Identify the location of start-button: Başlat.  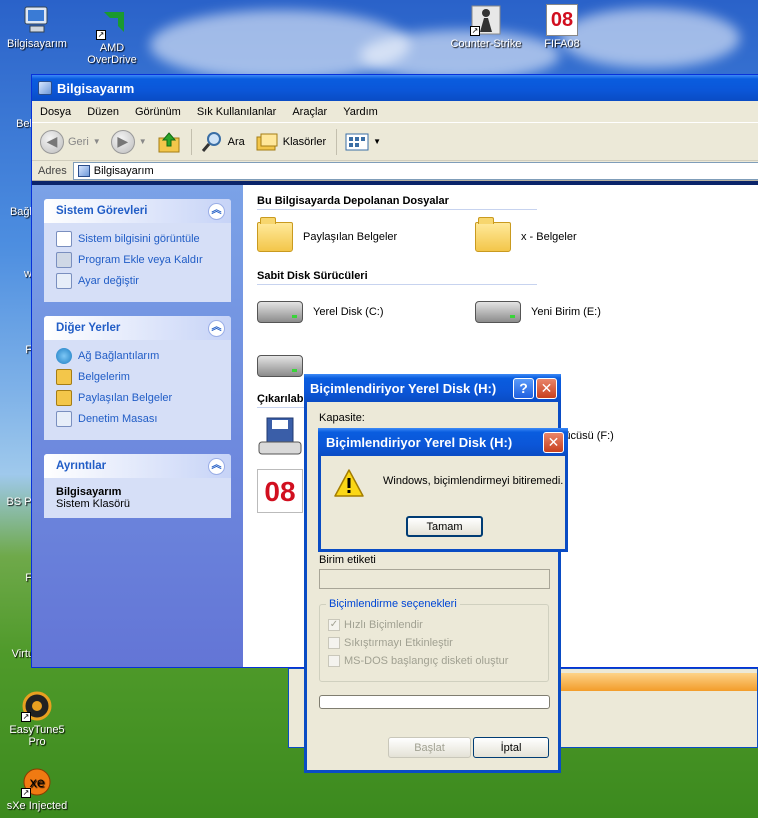
(429, 747).